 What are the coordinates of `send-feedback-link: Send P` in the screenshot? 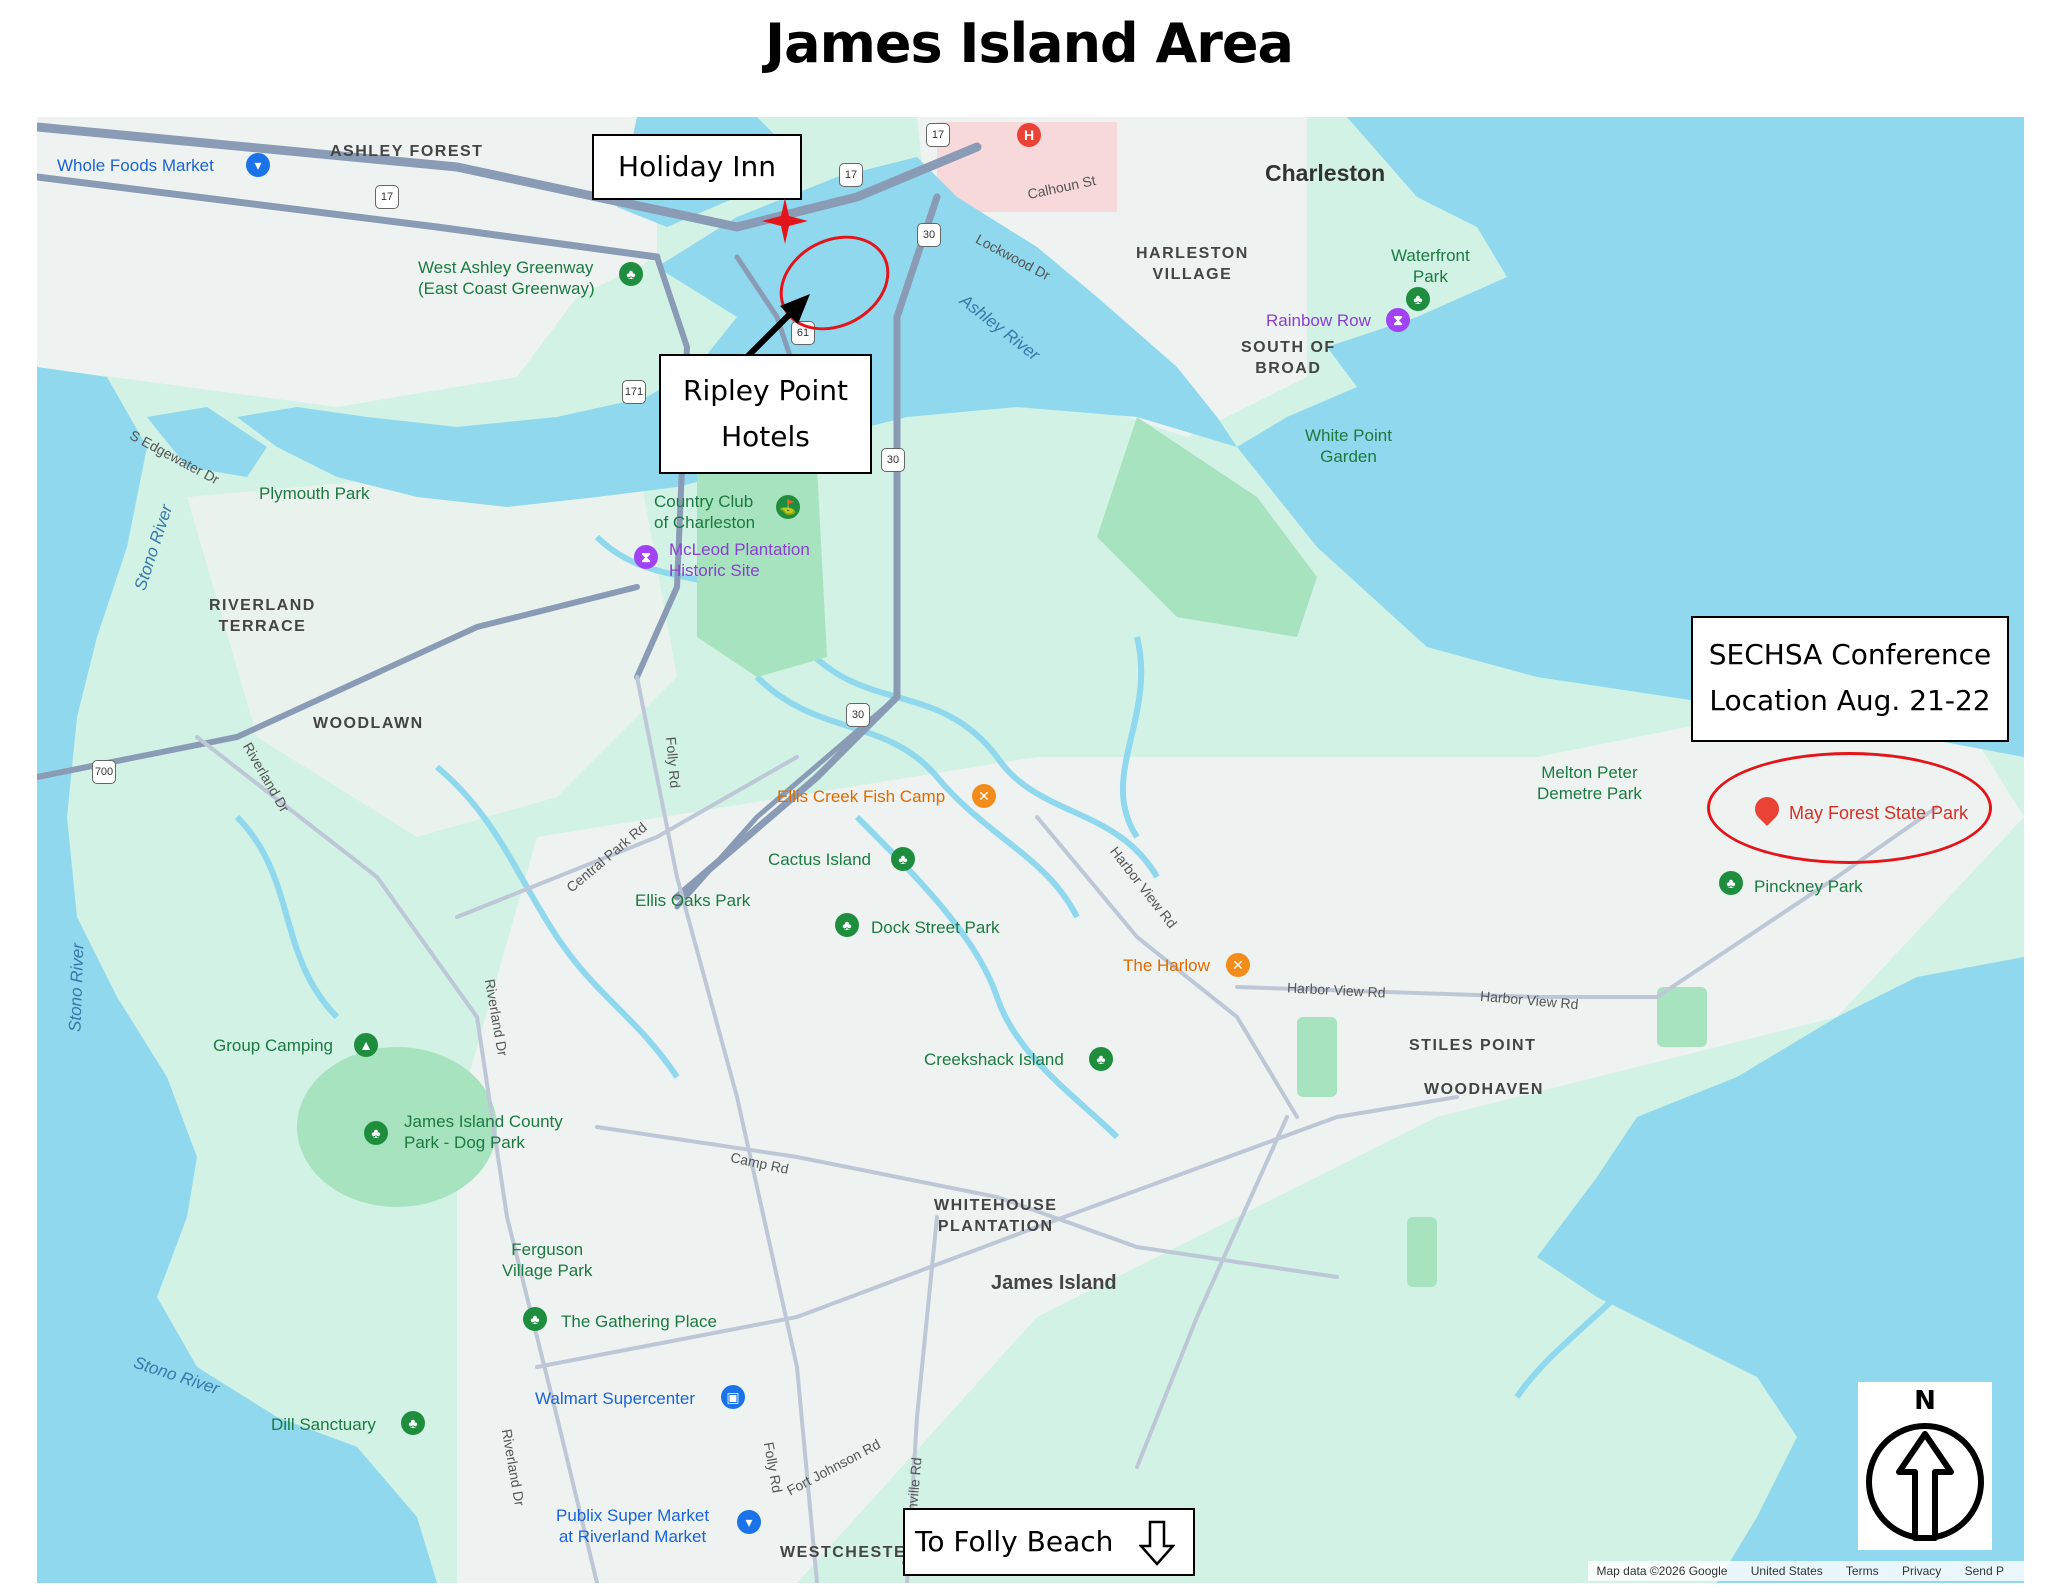 It's located at (1984, 1571).